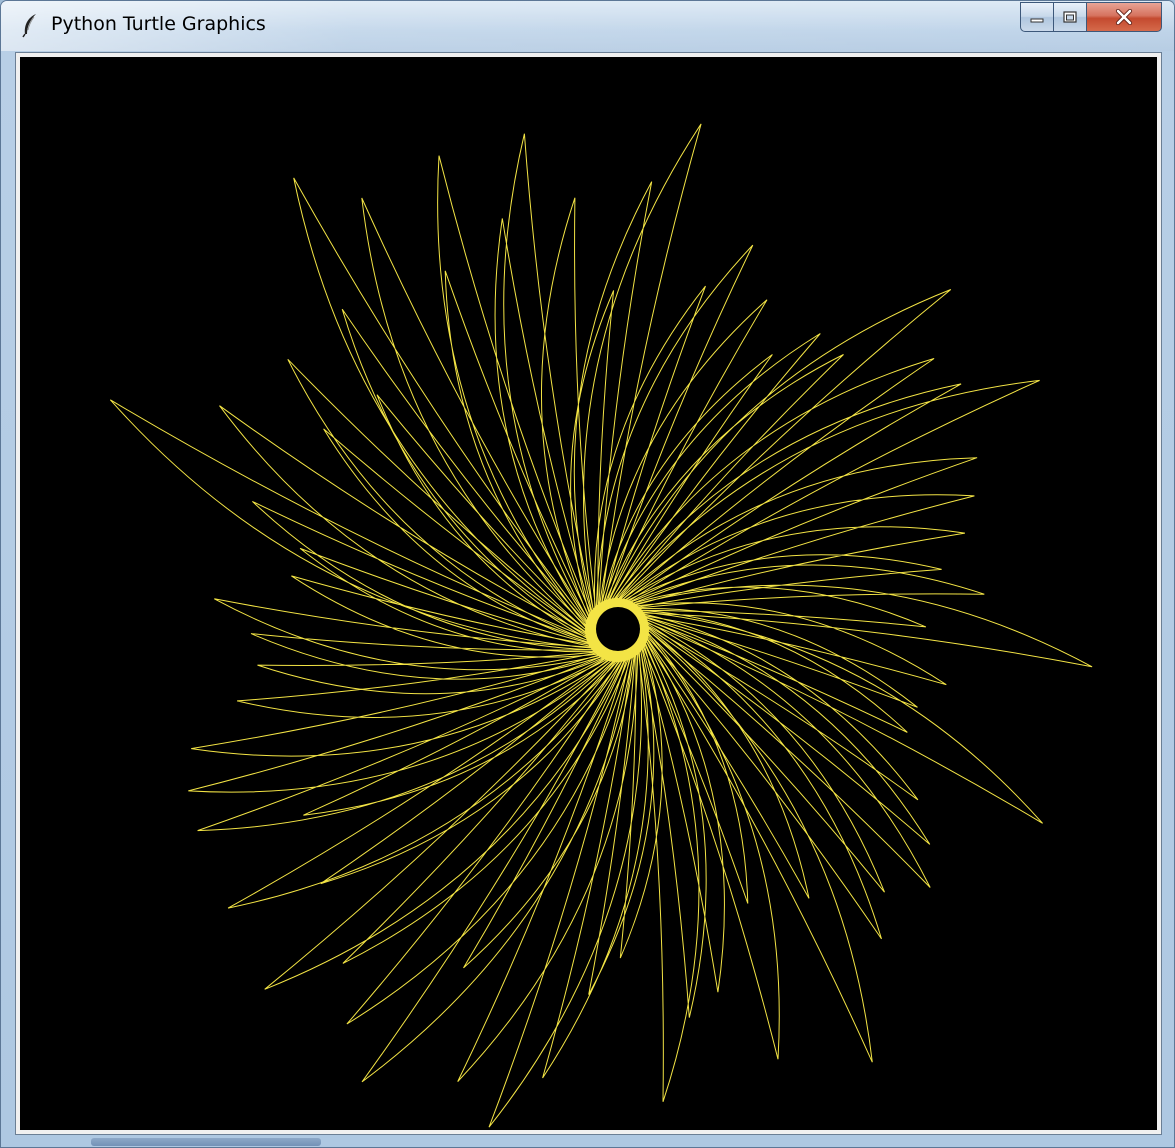 This screenshot has height=1148, width=1175. I want to click on maximize-icon, so click(1070, 17).